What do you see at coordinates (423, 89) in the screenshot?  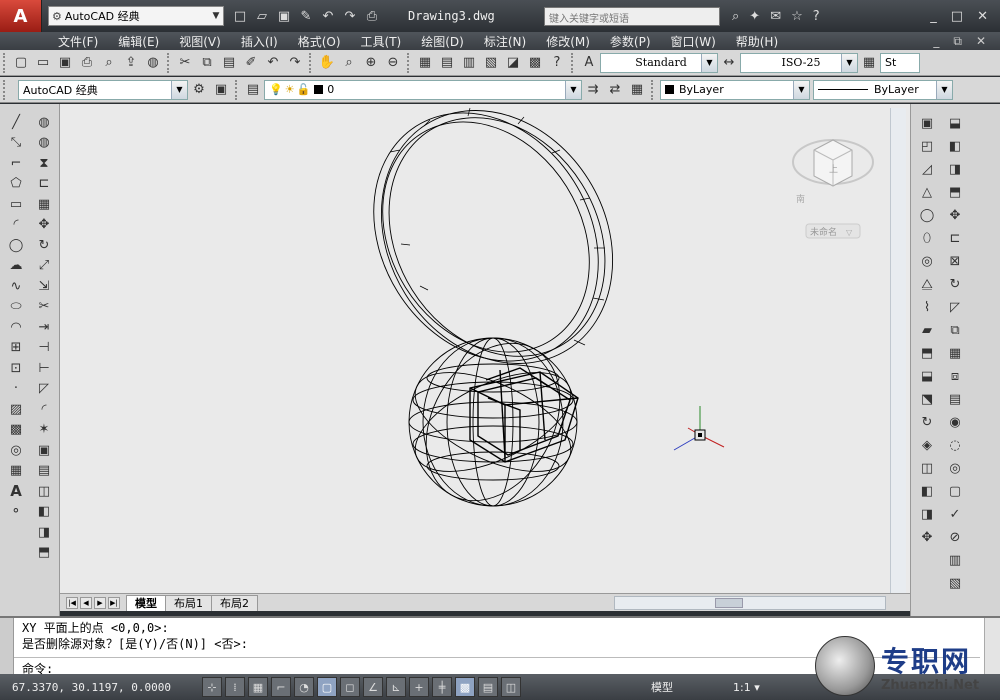 I see `layer-select: 💡 ☀ 🔓 0 ▼` at bounding box center [423, 89].